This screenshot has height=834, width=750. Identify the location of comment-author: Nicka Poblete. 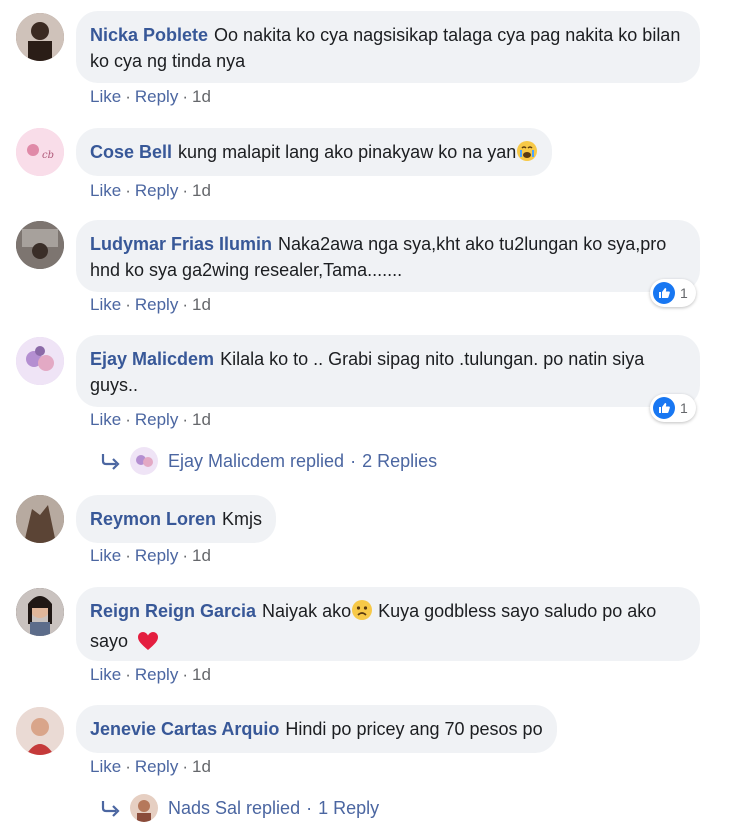
(149, 35).